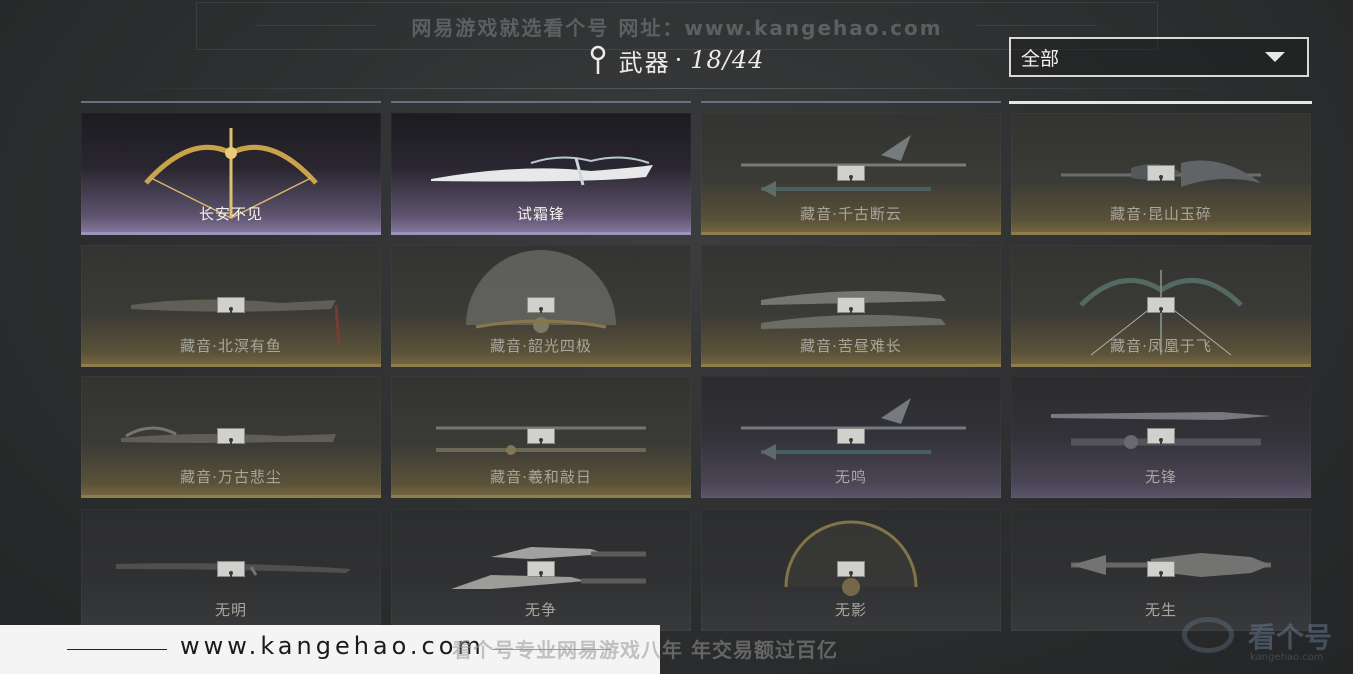 The image size is (1353, 674). What do you see at coordinates (540, 214) in the screenshot?
I see `weapon-name: 试霜锋` at bounding box center [540, 214].